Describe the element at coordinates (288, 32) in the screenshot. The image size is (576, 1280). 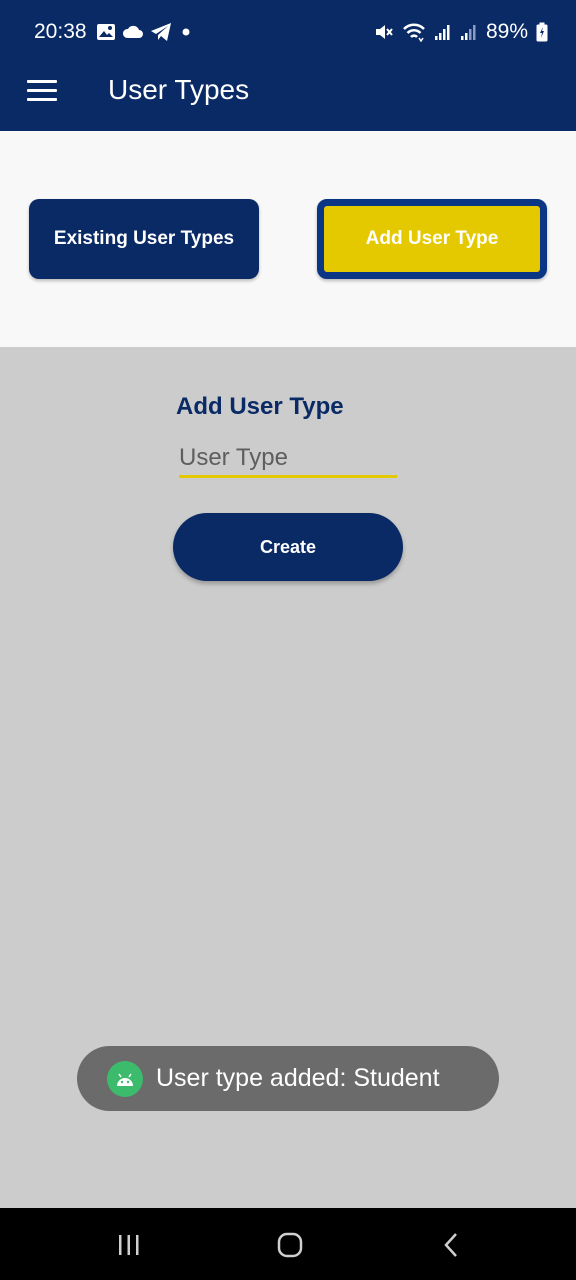
I see `status-bar: 20:38 89%` at that location.